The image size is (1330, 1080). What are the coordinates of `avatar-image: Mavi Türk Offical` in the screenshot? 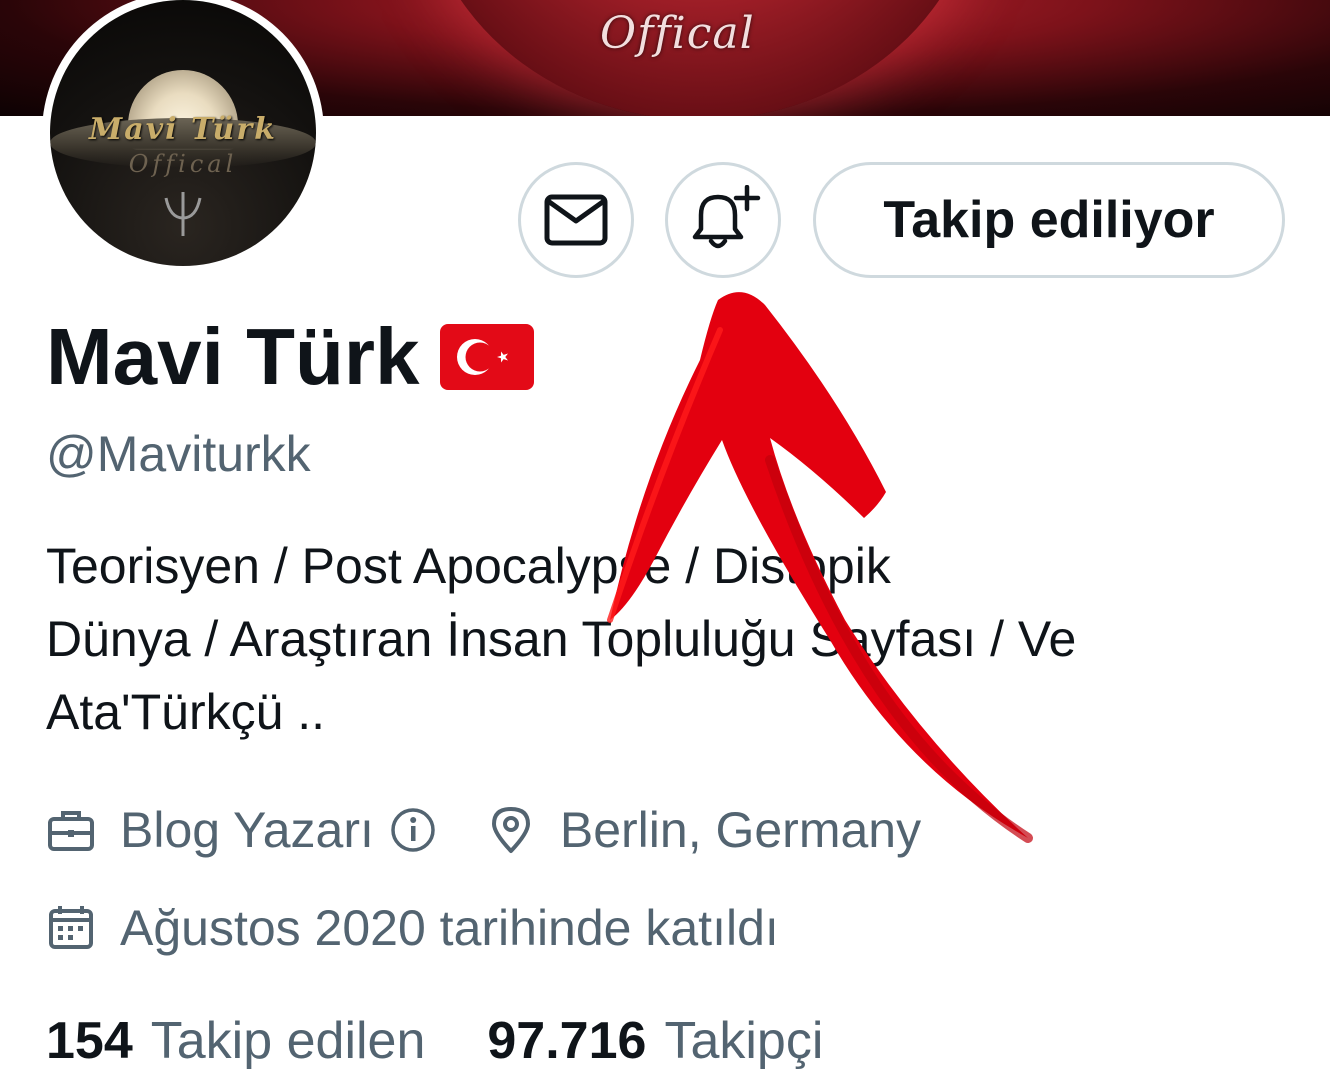 It's located at (183, 133).